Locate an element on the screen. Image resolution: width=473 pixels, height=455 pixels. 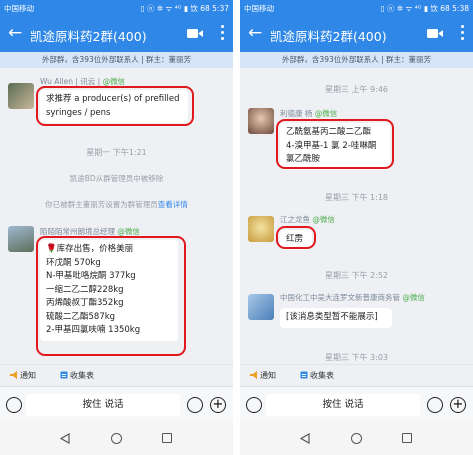
sender-name: 利德康 杨 @微信 is located at coordinates (308, 113).